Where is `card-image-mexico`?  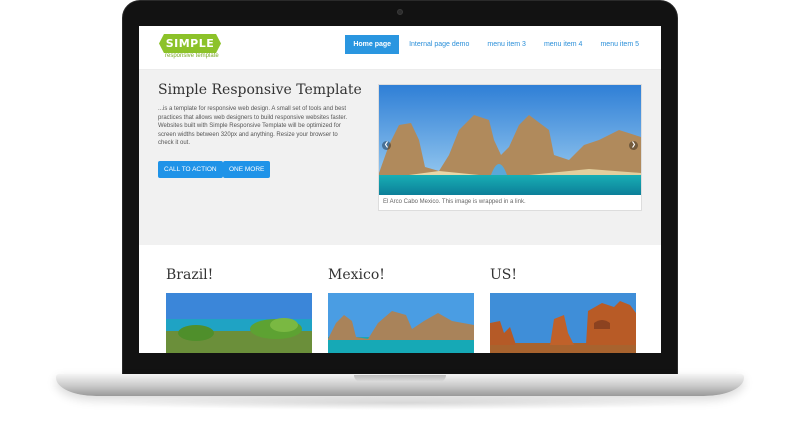
card-image-mexico is located at coordinates (401, 323).